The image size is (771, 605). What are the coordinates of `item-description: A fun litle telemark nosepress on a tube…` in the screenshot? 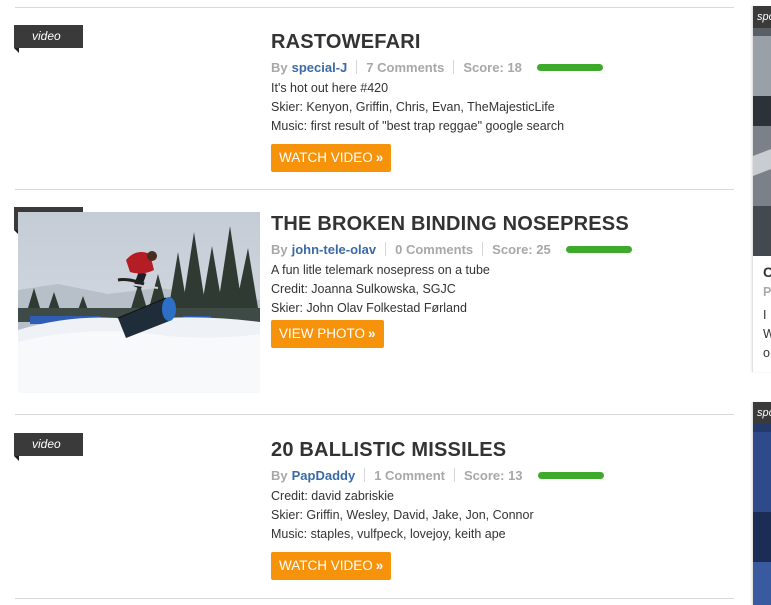 It's located at (501, 289).